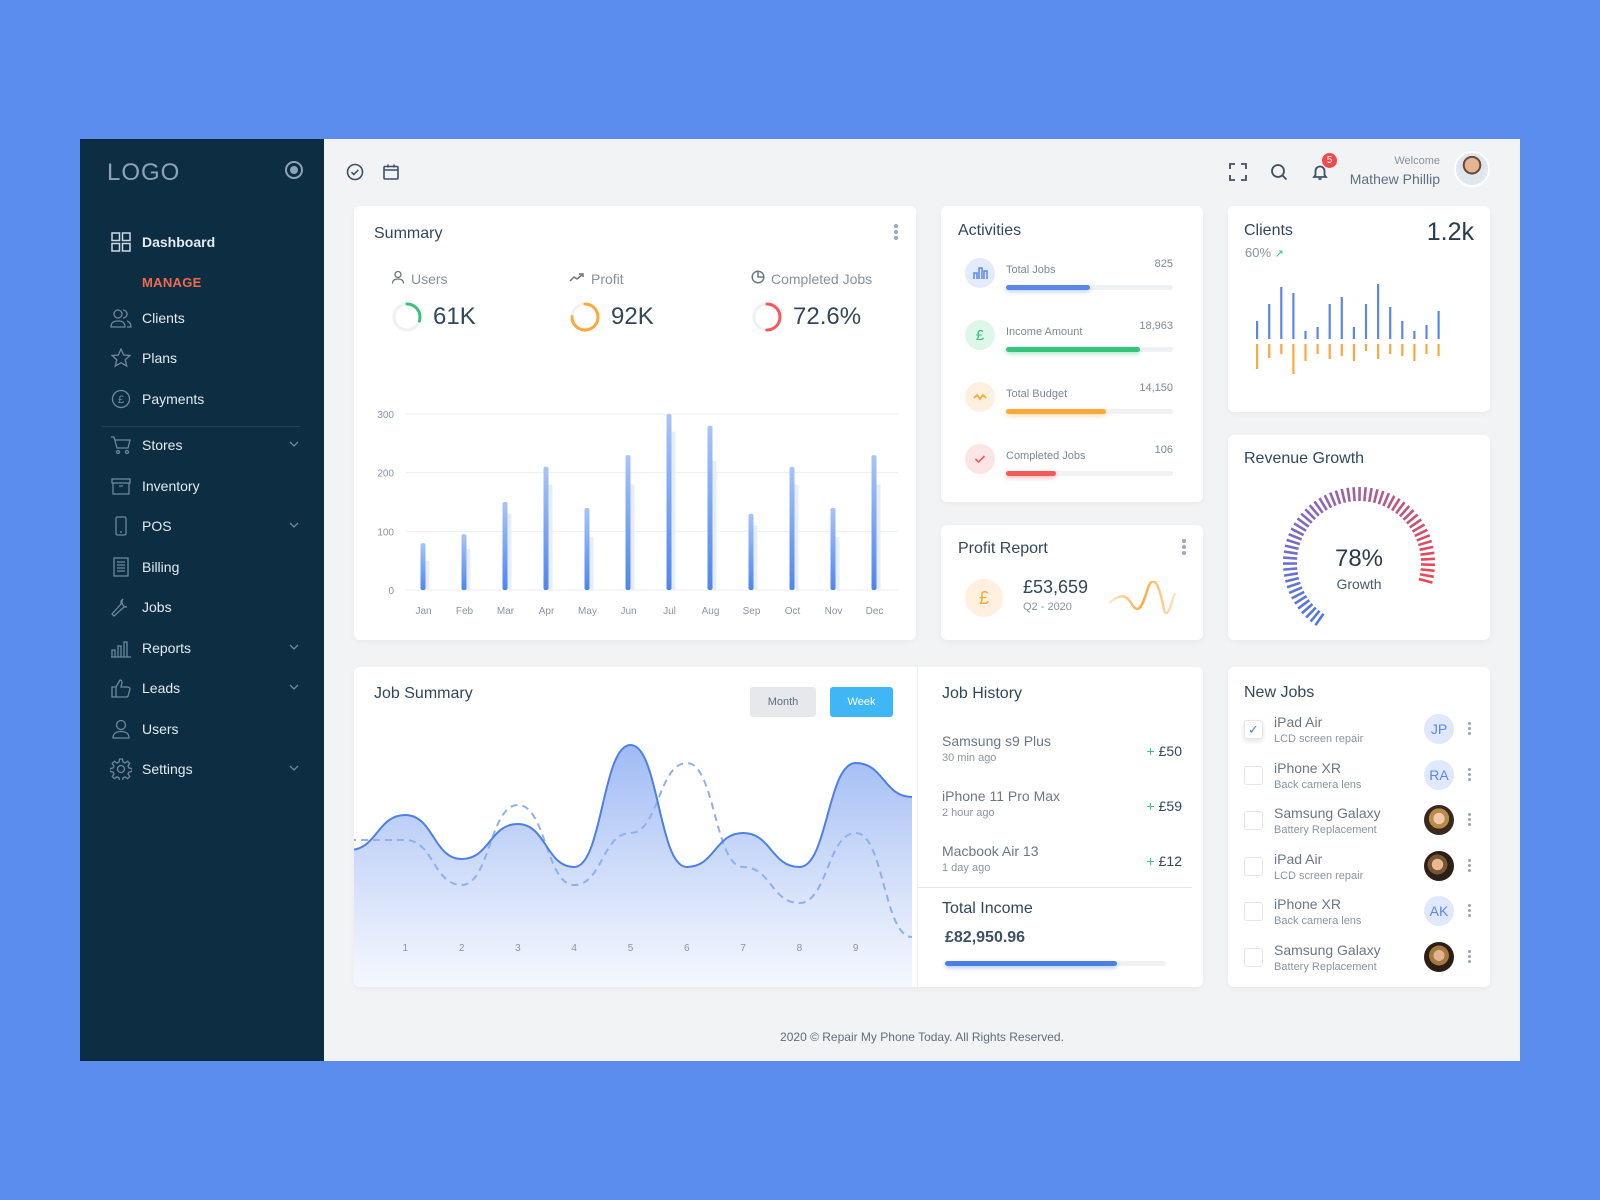 The width and height of the screenshot is (1600, 1200). I want to click on stat-profit: Profit 92K, so click(611, 301).